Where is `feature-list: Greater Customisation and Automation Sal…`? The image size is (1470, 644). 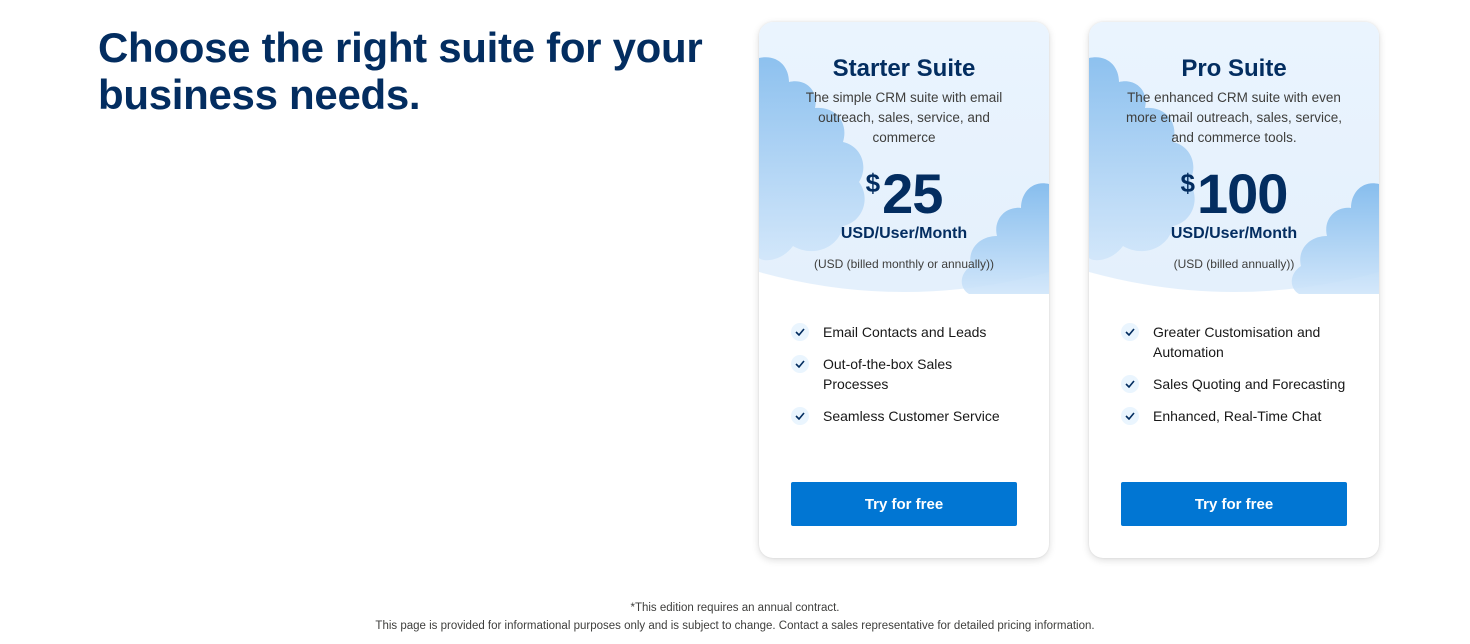 feature-list: Greater Customisation and Automation Sal… is located at coordinates (1236, 380).